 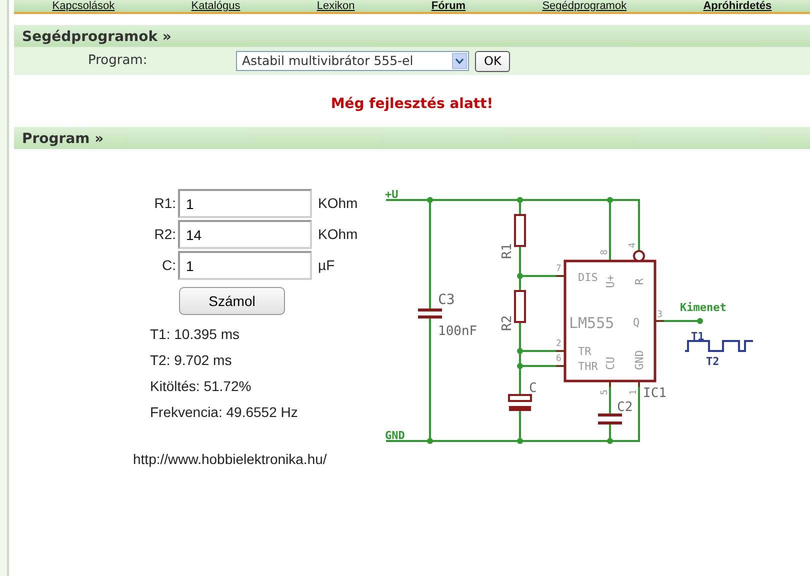 I want to click on caret-icon, so click(x=459, y=61).